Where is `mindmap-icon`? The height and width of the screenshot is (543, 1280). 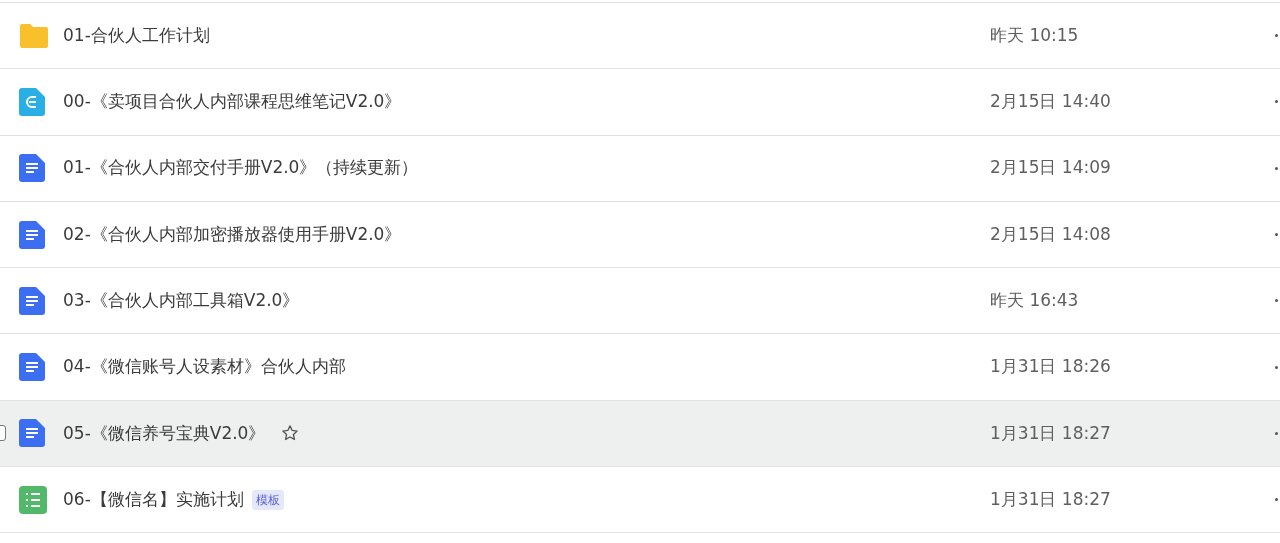
mindmap-icon is located at coordinates (32, 101).